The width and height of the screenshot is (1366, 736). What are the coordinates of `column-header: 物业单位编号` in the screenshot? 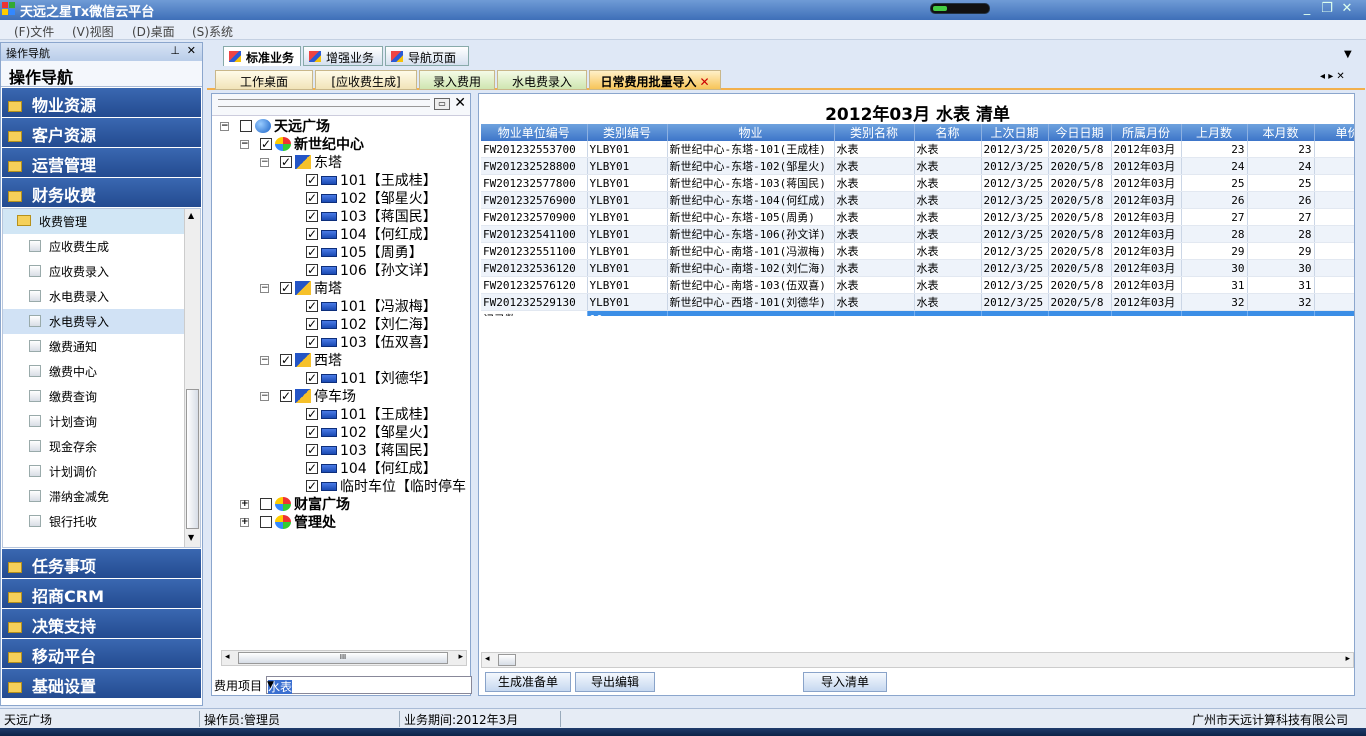 It's located at (534, 132).